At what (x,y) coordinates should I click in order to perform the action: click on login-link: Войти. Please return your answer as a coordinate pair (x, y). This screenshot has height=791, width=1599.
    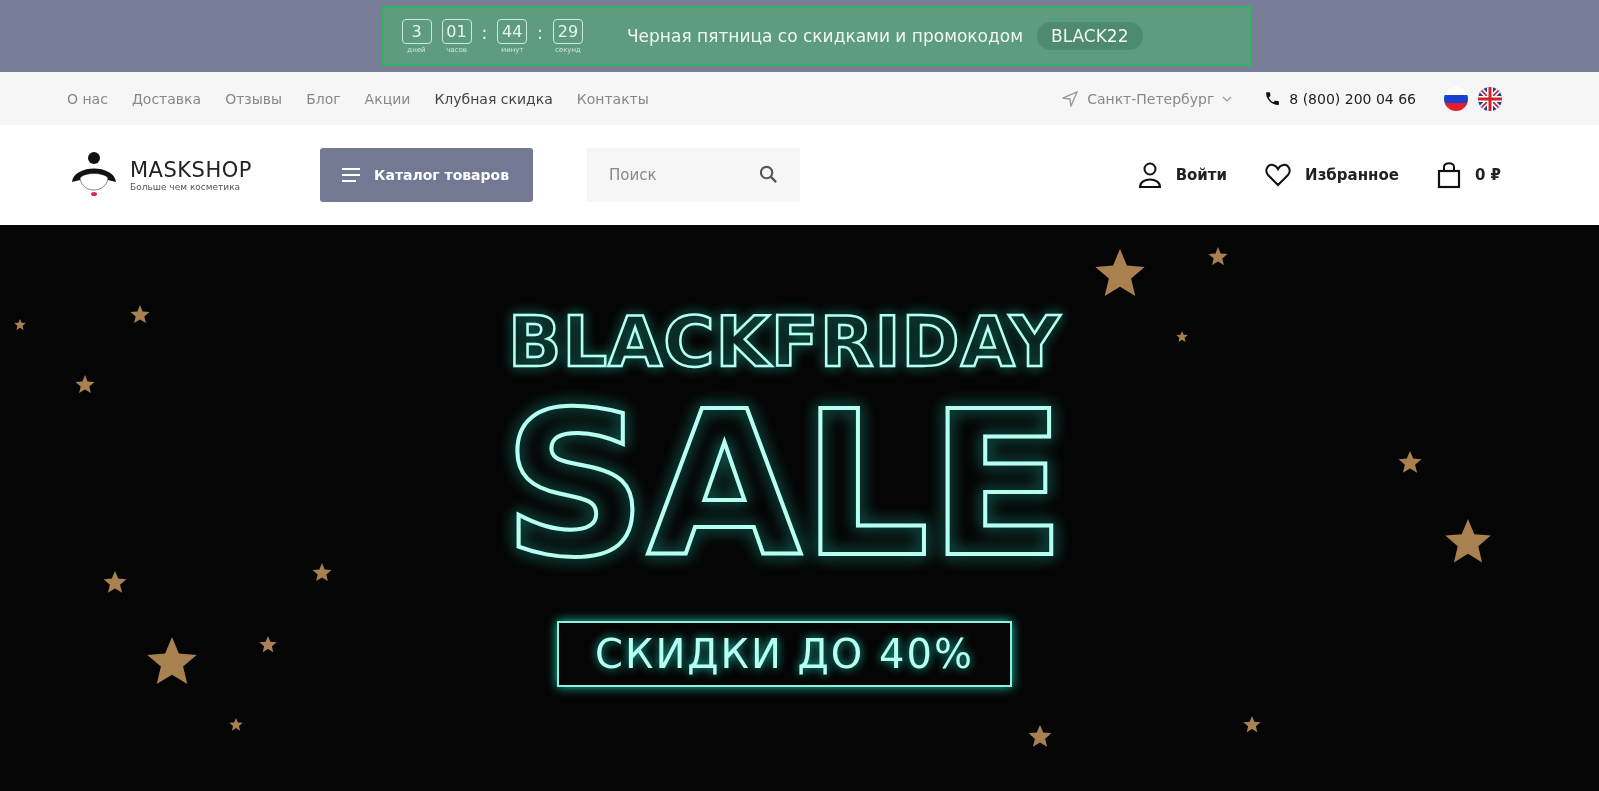
    Looking at the image, I should click on (1182, 175).